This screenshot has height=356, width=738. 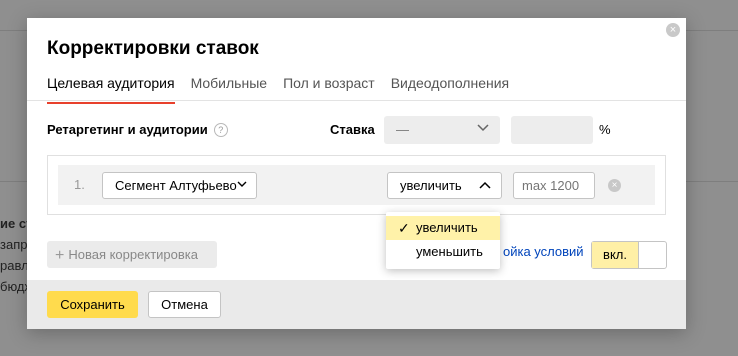 I want to click on tabs-divider, so click(x=356, y=100).